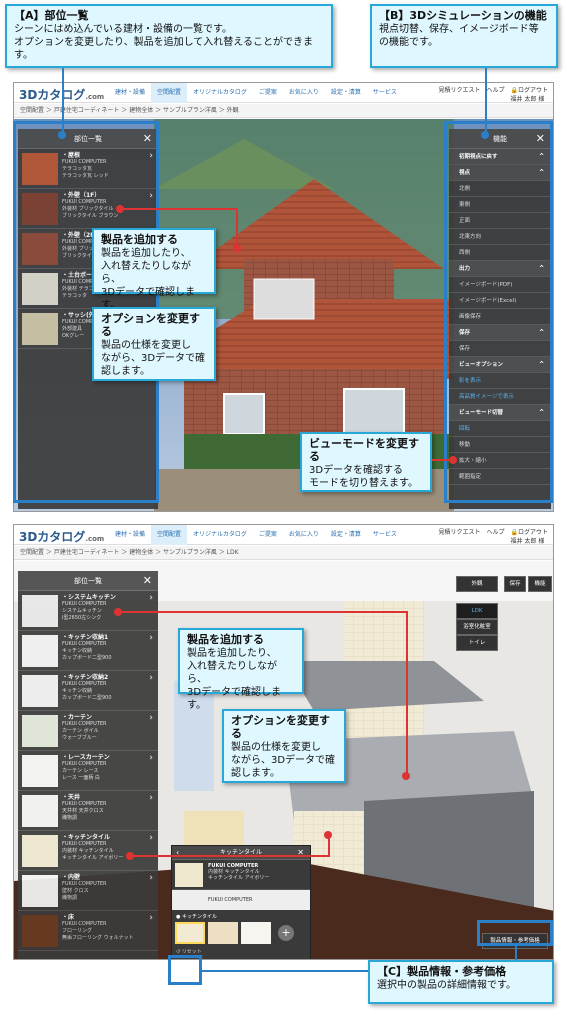 The width and height of the screenshot is (567, 1016). What do you see at coordinates (540, 584) in the screenshot?
I see `function-button: 機能` at bounding box center [540, 584].